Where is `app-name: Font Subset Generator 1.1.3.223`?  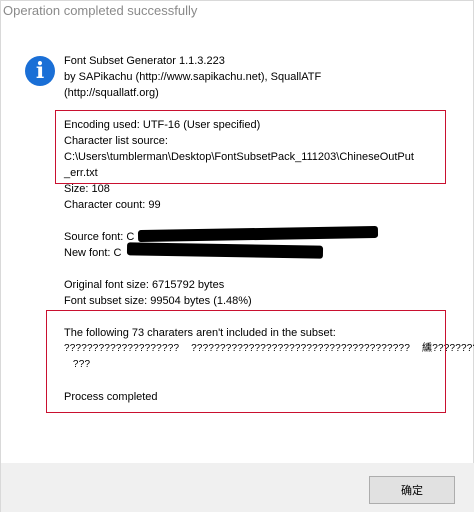
app-name: Font Subset Generator 1.1.3.223 is located at coordinates (144, 61).